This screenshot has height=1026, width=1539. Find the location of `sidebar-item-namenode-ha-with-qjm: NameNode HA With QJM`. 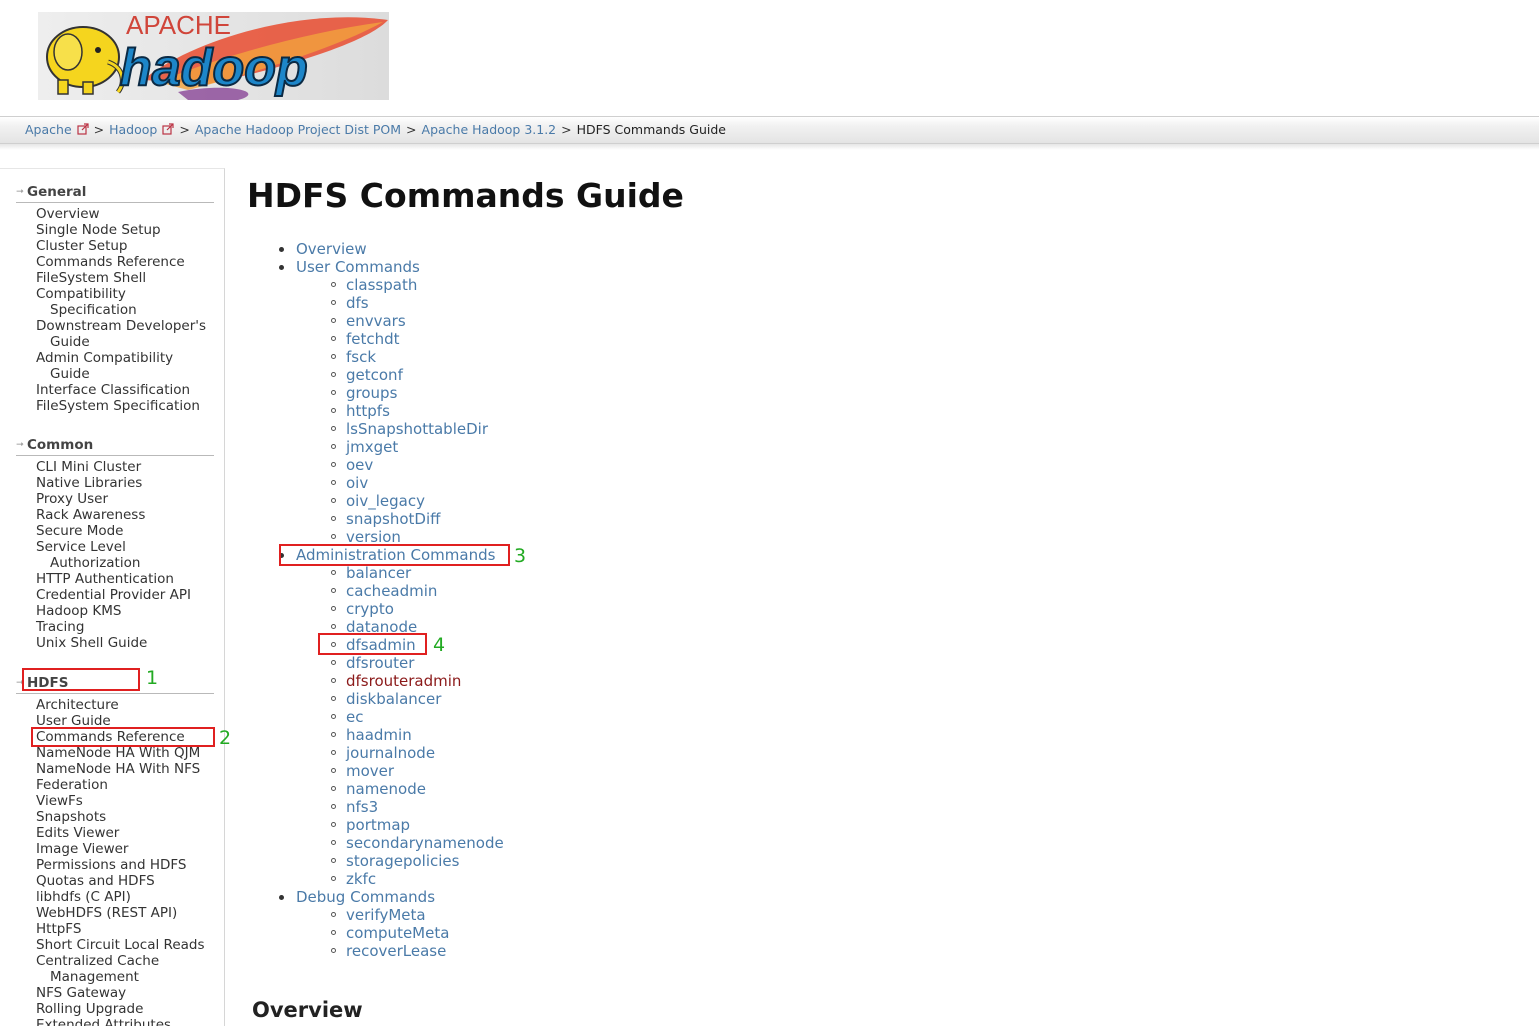

sidebar-item-namenode-ha-with-qjm: NameNode HA With QJM is located at coordinates (115, 753).